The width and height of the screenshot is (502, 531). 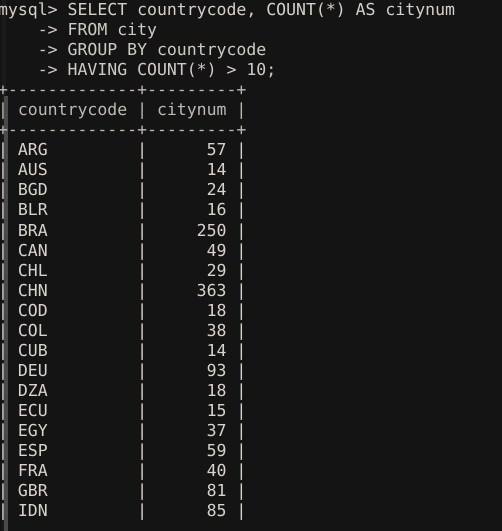 I want to click on table-row: | ESP | 59 |, so click(x=123, y=451).